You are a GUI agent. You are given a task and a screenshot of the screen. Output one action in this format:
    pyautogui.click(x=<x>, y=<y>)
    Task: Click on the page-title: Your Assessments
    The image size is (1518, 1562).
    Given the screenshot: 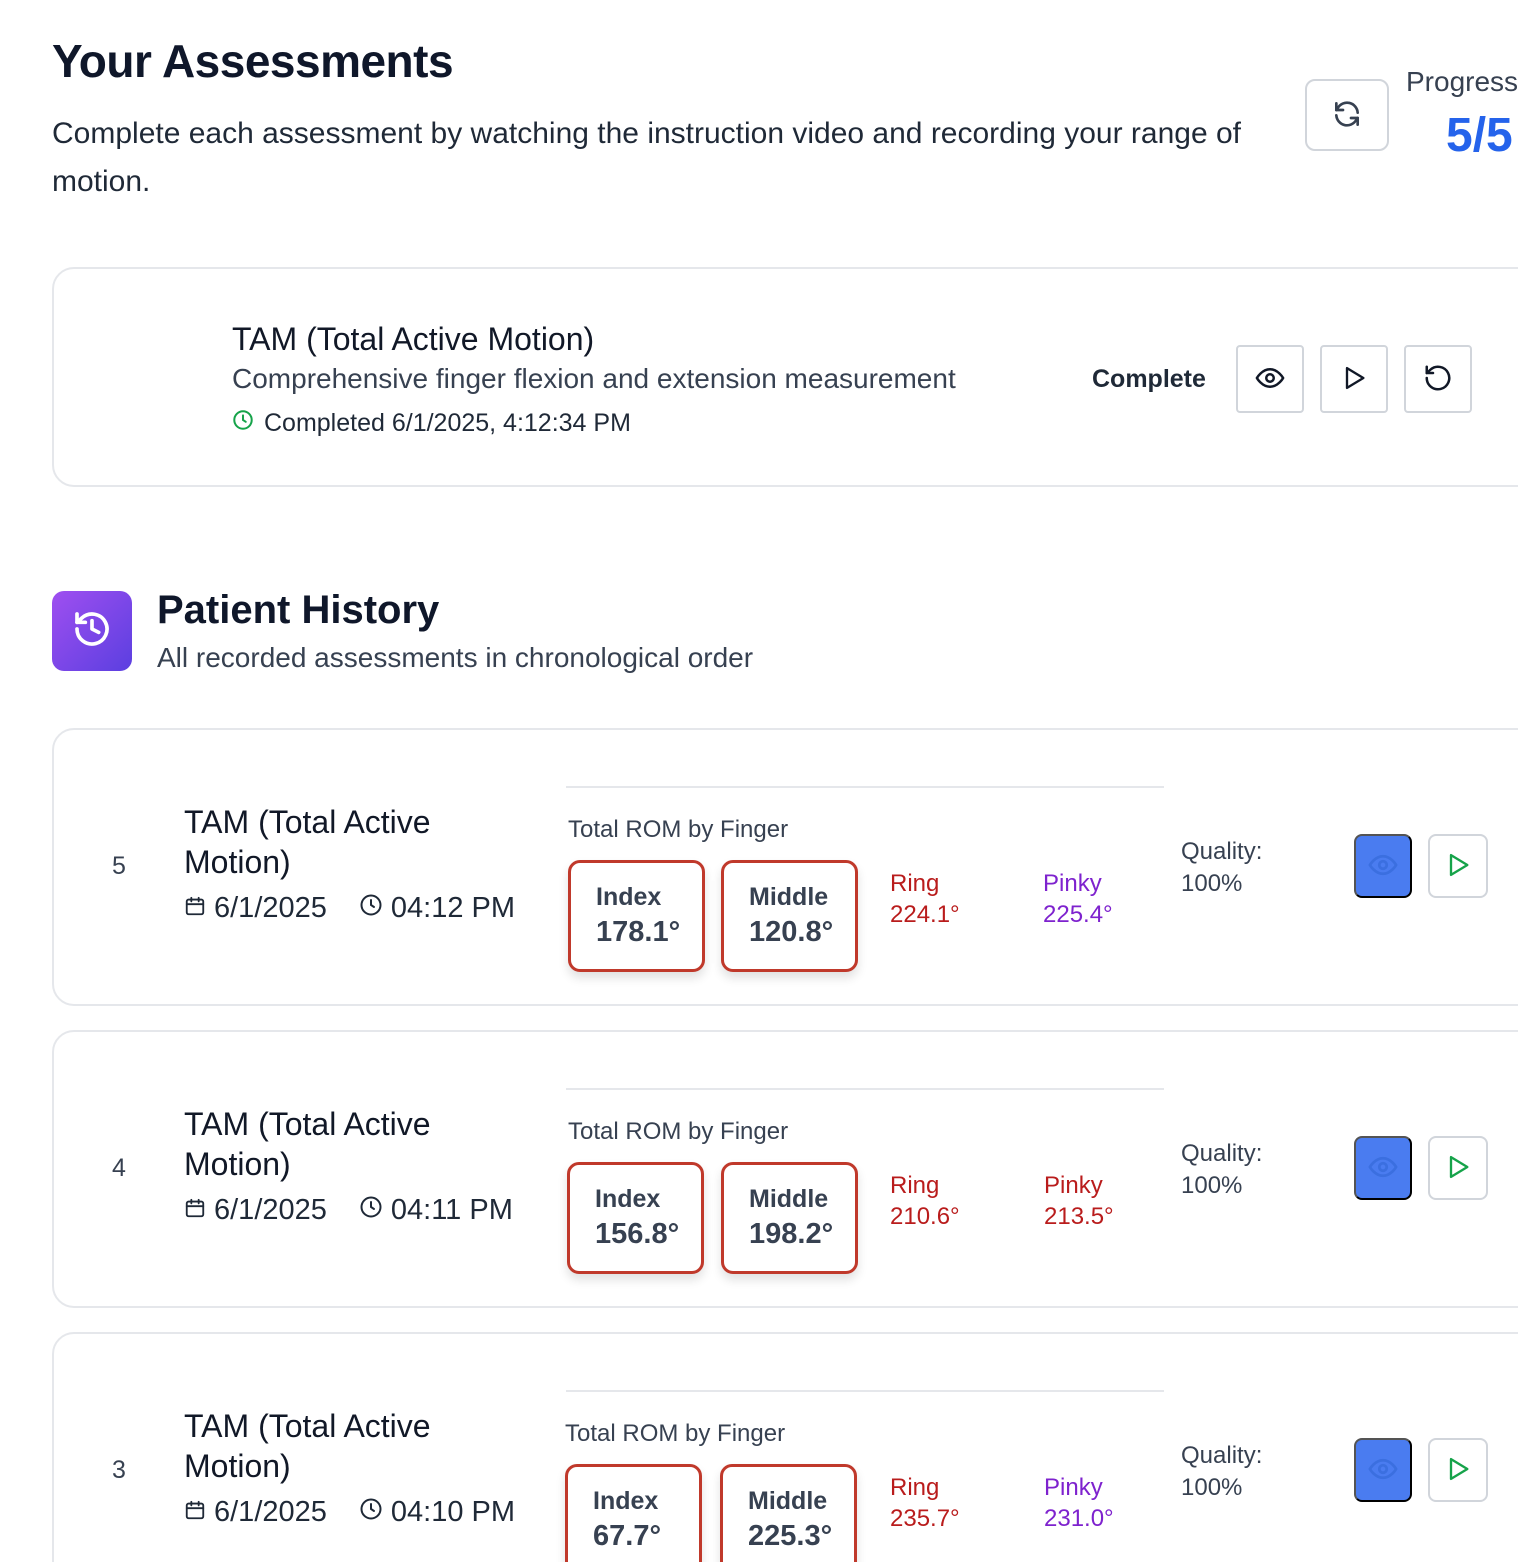 What is the action you would take?
    pyautogui.click(x=253, y=61)
    